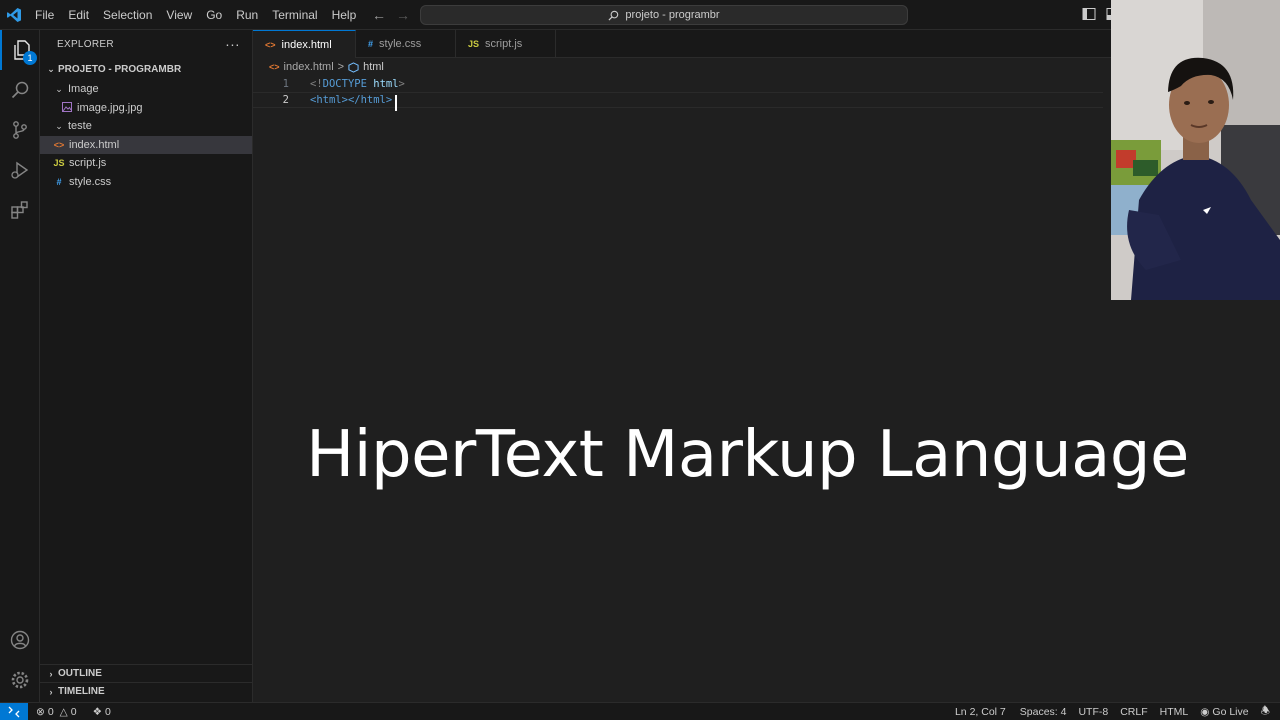 This screenshot has width=1280, height=720. Describe the element at coordinates (232, 44) in the screenshot. I see `more-actions-icon: ···` at that location.